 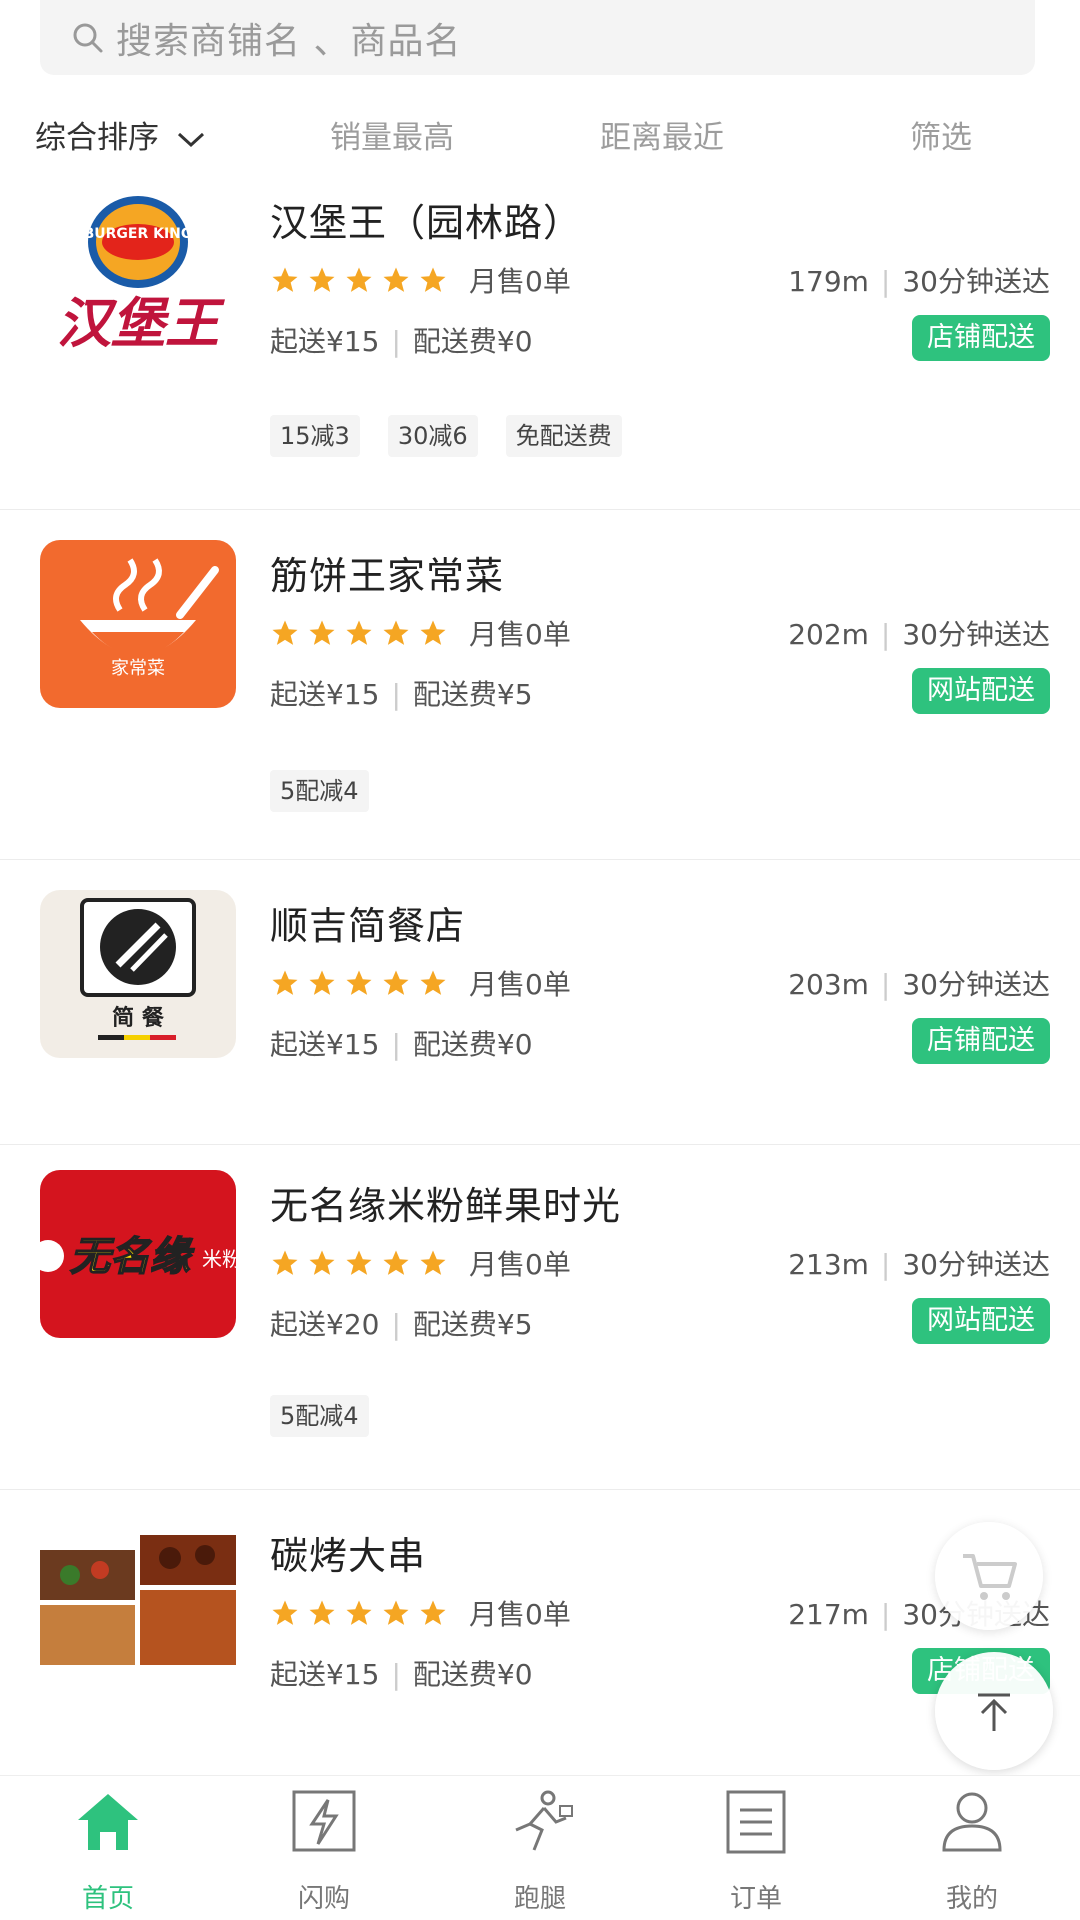 What do you see at coordinates (401, 694) in the screenshot?
I see `fees: 起送¥15 | 配送费¥5` at bounding box center [401, 694].